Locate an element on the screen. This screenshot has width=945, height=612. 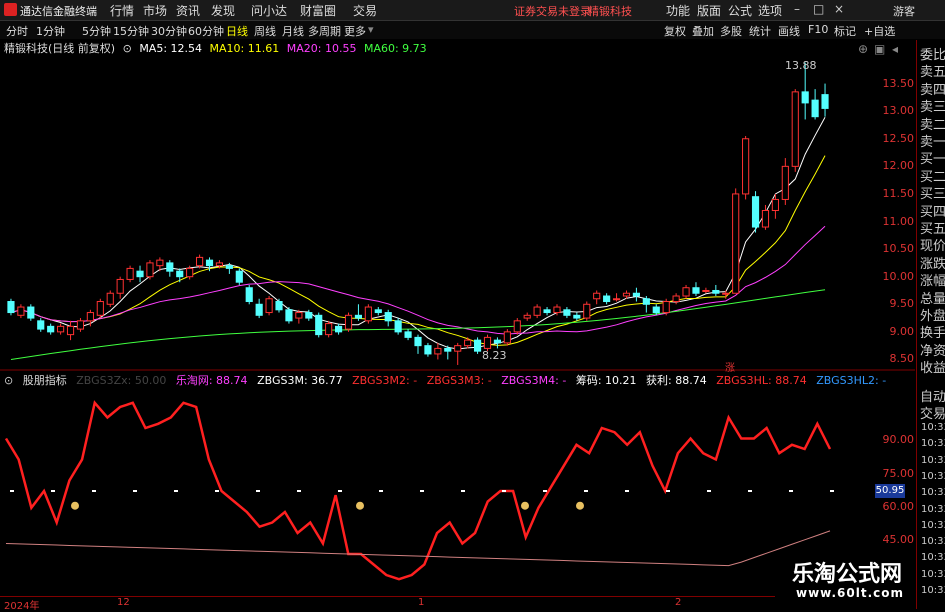
period-monthly: 月线 is located at coordinates (293, 31).